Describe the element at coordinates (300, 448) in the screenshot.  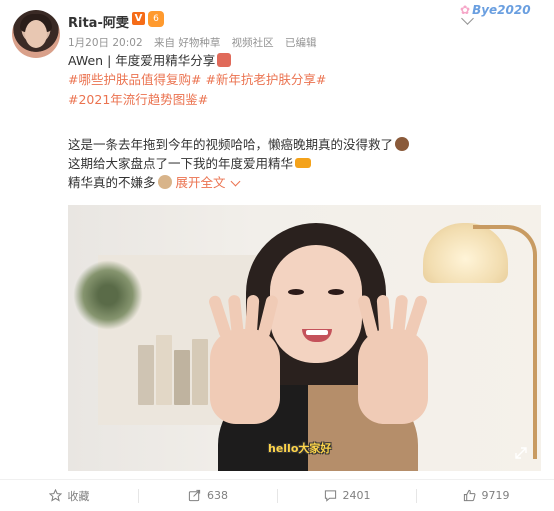
I see `video-subtitle: hello大家好` at that location.